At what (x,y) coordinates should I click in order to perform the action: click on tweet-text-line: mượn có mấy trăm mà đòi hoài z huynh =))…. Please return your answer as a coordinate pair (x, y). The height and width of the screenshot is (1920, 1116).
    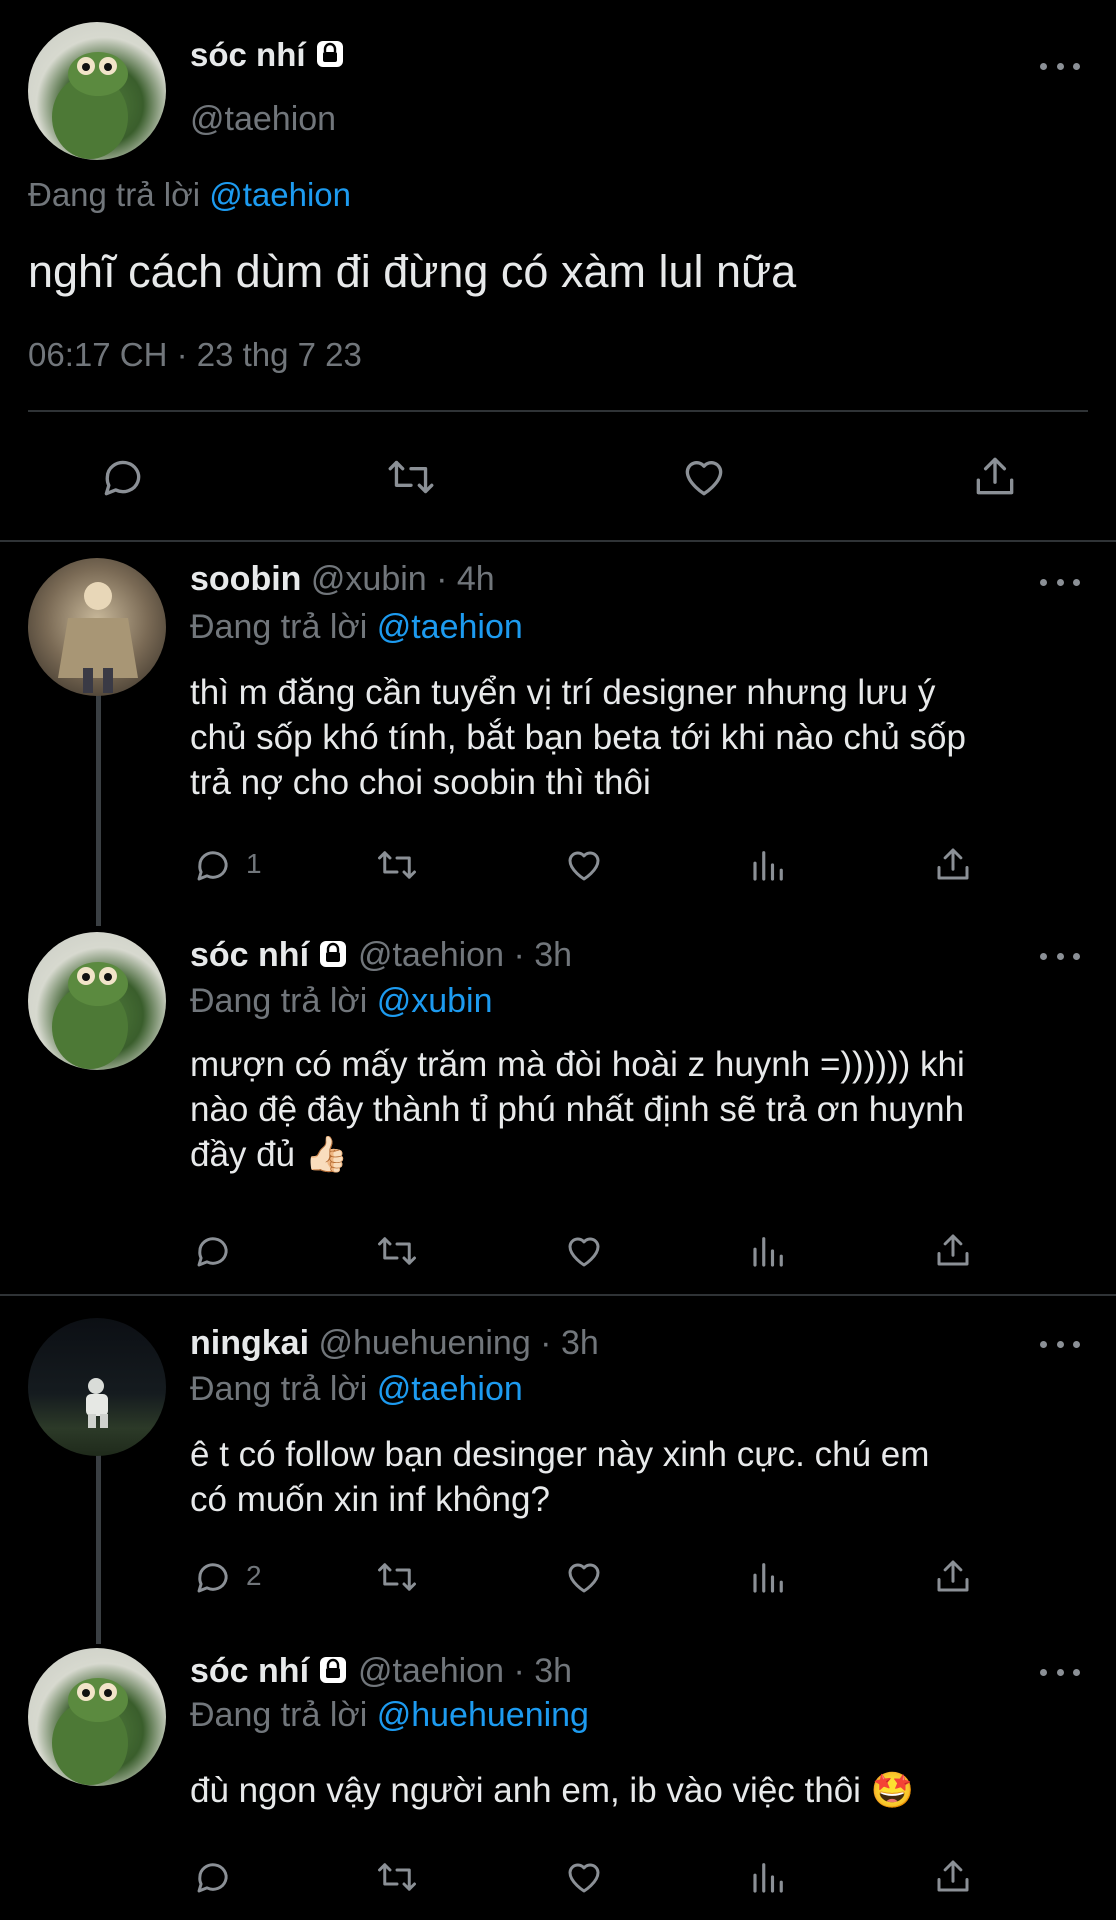
    Looking at the image, I should click on (577, 1064).